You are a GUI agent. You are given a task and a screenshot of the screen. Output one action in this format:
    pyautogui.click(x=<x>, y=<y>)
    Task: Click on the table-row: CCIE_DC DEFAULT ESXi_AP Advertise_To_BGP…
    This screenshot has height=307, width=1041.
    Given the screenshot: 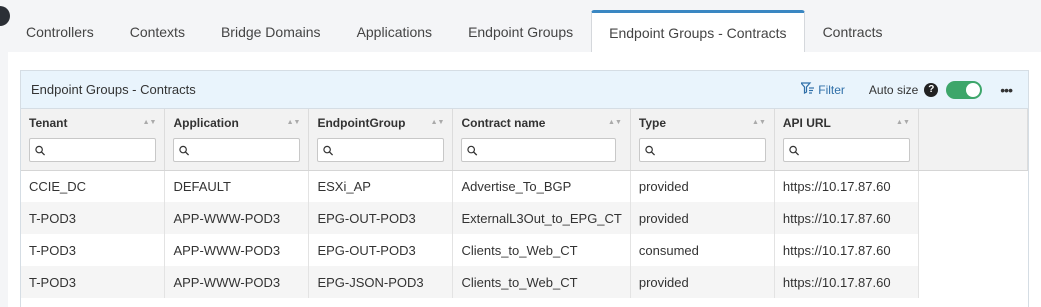 What is the action you would take?
    pyautogui.click(x=524, y=186)
    